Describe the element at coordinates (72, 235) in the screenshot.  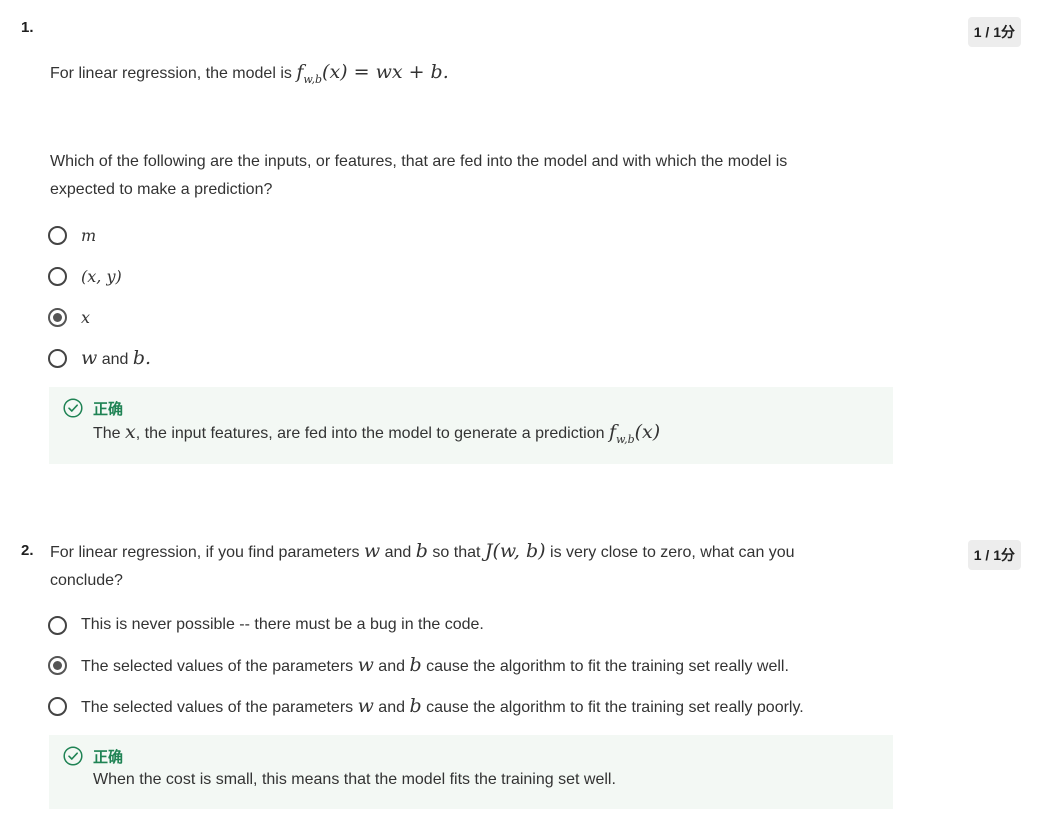
I see `q1-option-0: m` at that location.